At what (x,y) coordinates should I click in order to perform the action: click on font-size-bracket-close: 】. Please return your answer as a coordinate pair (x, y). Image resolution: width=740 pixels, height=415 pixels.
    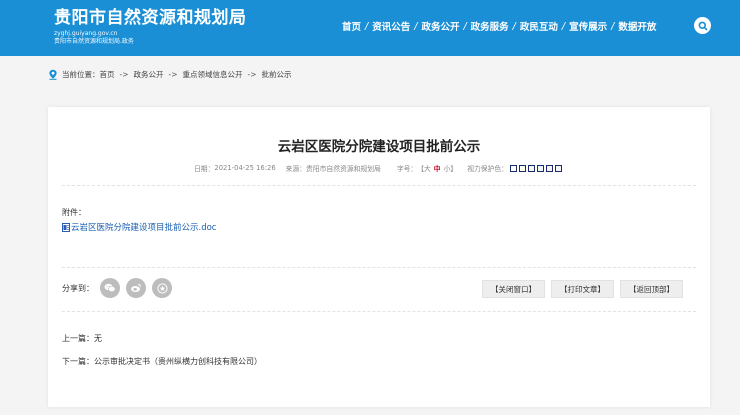
    Looking at the image, I should click on (454, 169).